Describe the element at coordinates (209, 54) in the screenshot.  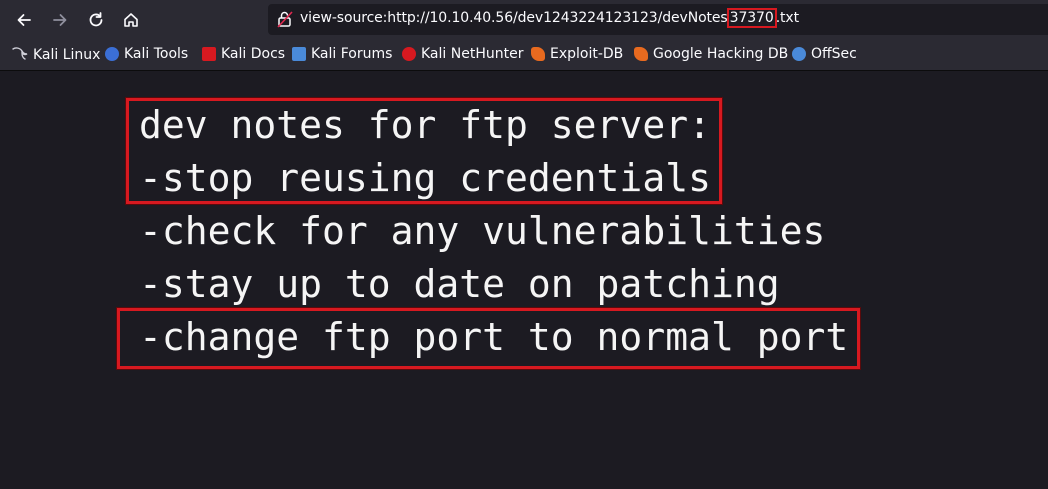
I see `kali-docs-icon` at that location.